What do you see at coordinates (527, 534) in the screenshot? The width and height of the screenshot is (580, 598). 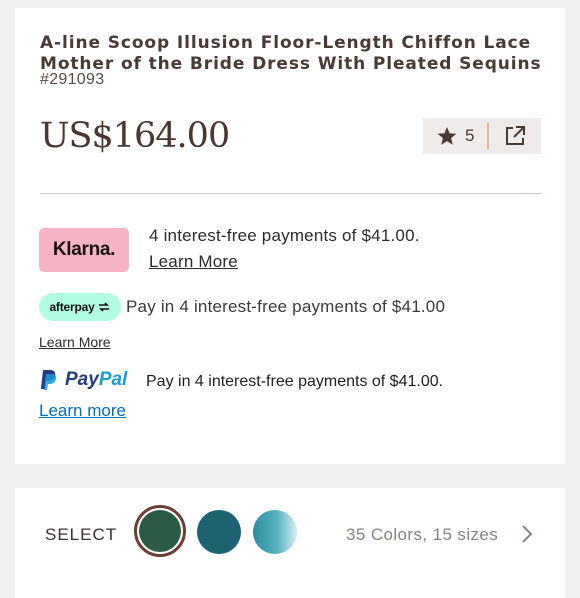 I see `chevron-right-icon` at bounding box center [527, 534].